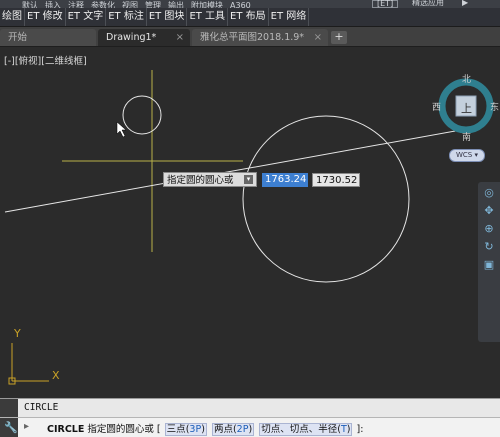  I want to click on toolbar-item: ET 文字, so click(86, 17).